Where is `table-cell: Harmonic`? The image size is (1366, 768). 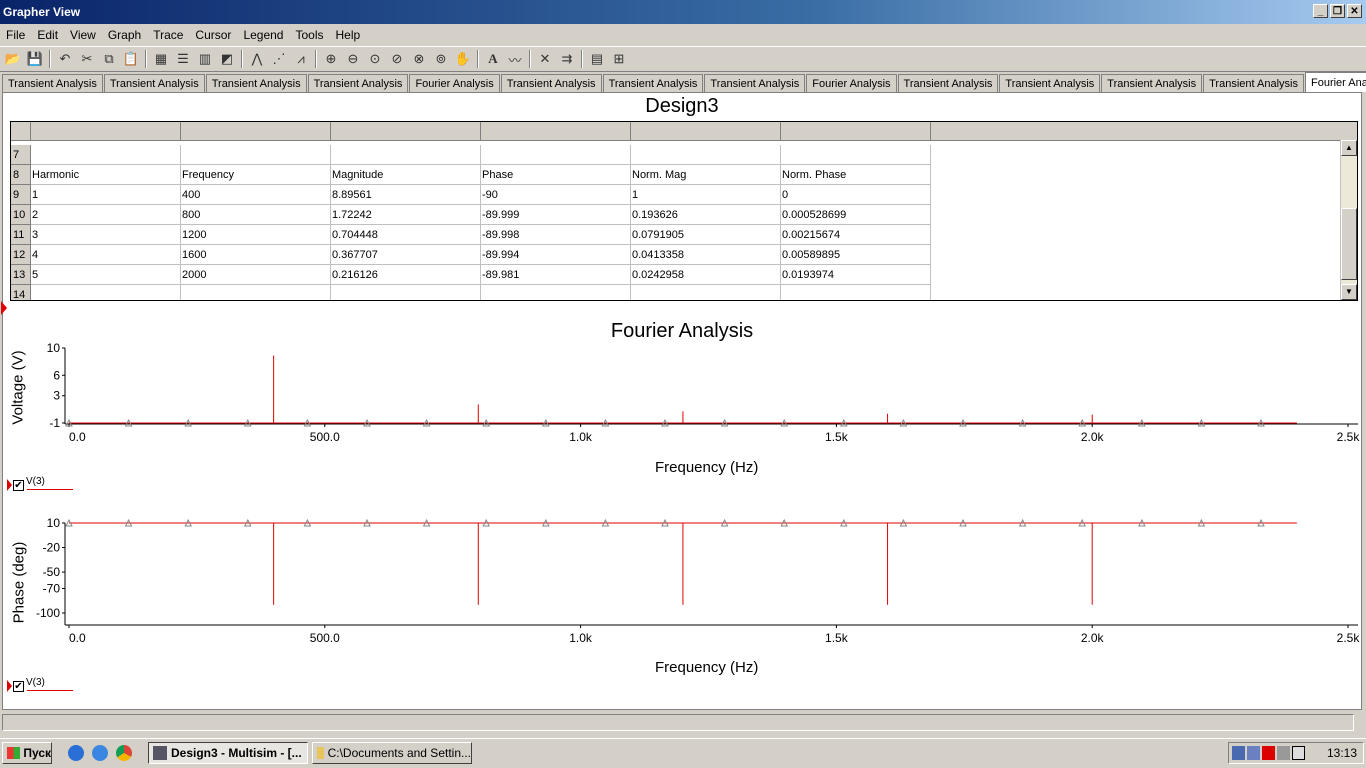
table-cell: Harmonic is located at coordinates (106, 175).